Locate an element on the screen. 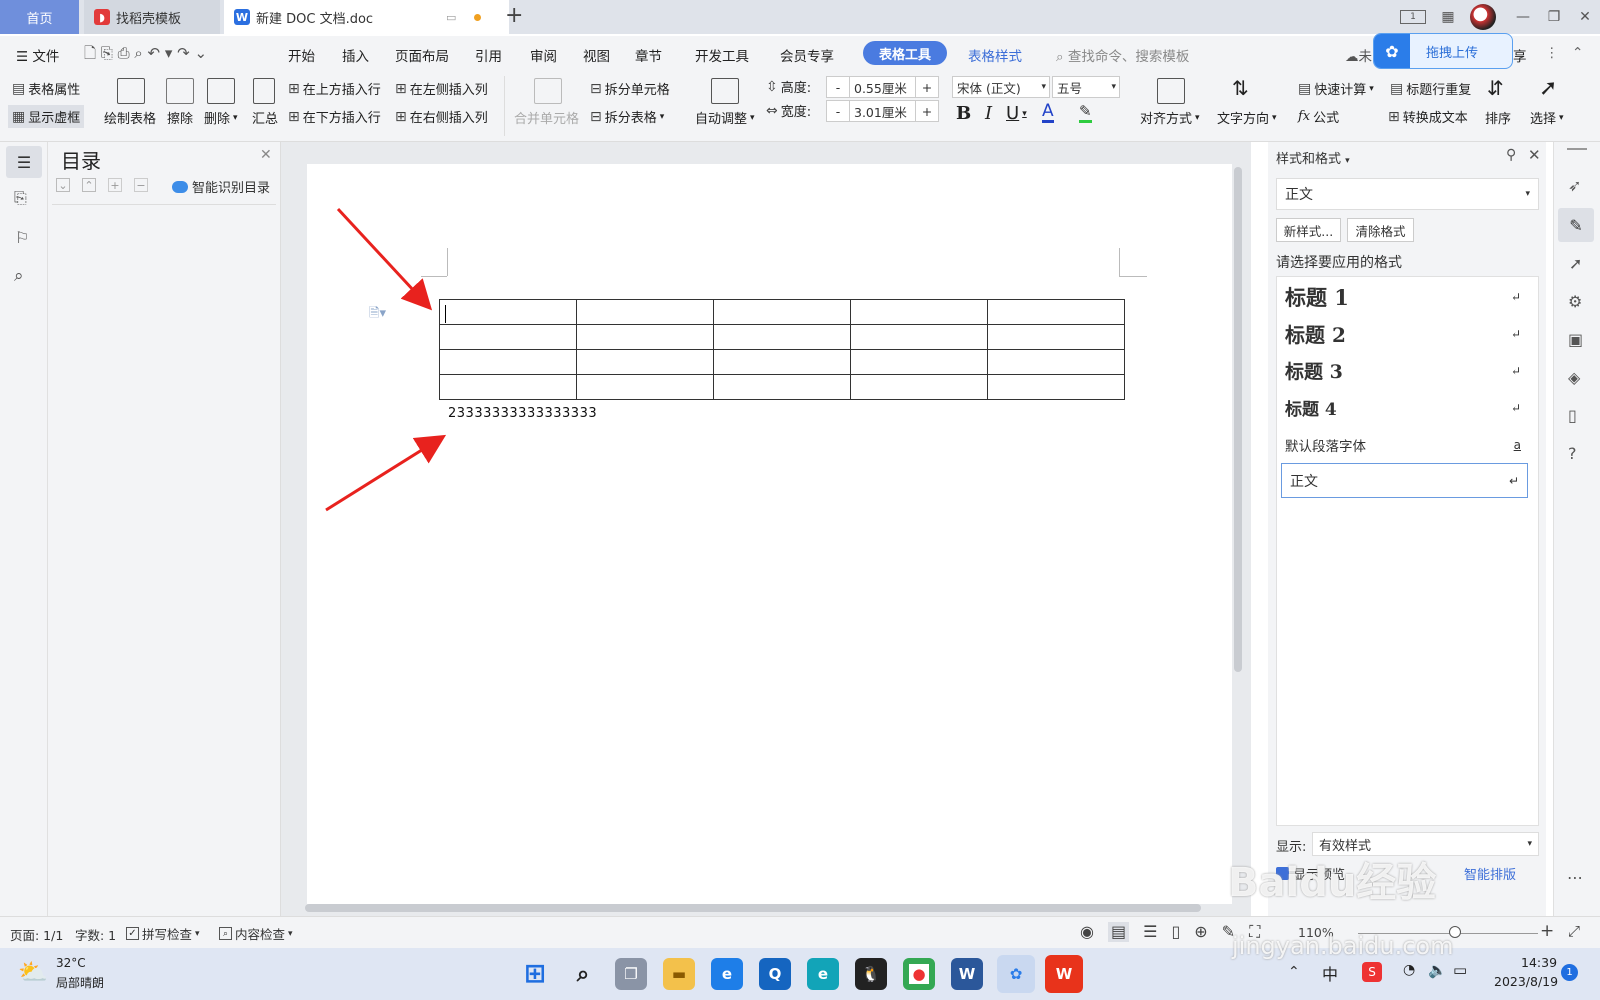  draw-table-button: 绘制表格 is located at coordinates (130, 117).